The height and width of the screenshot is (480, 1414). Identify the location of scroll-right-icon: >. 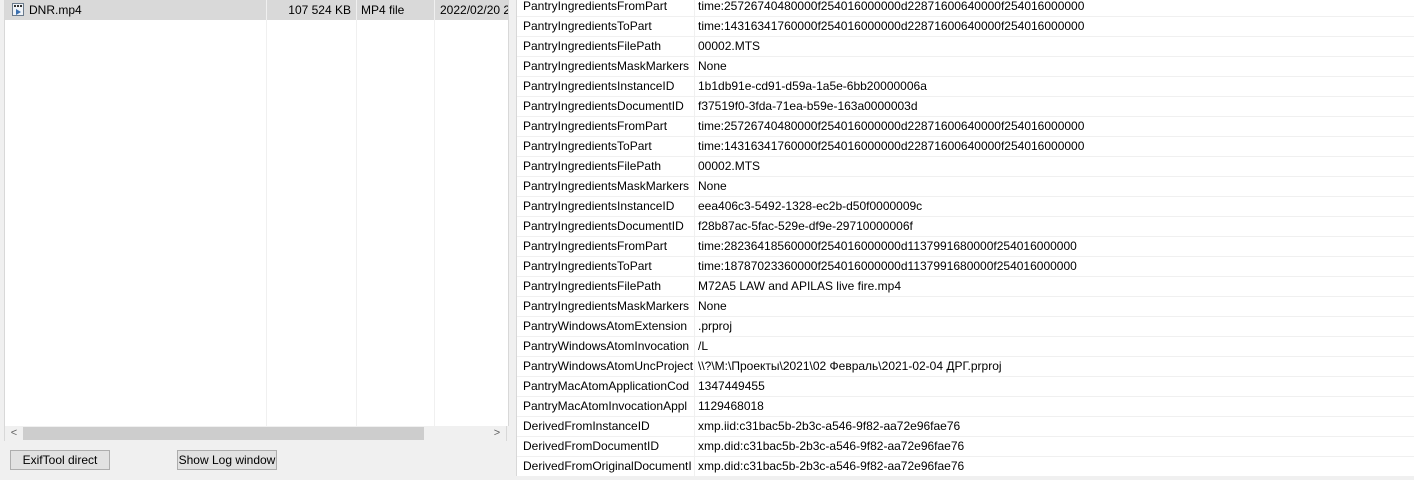
(497, 433).